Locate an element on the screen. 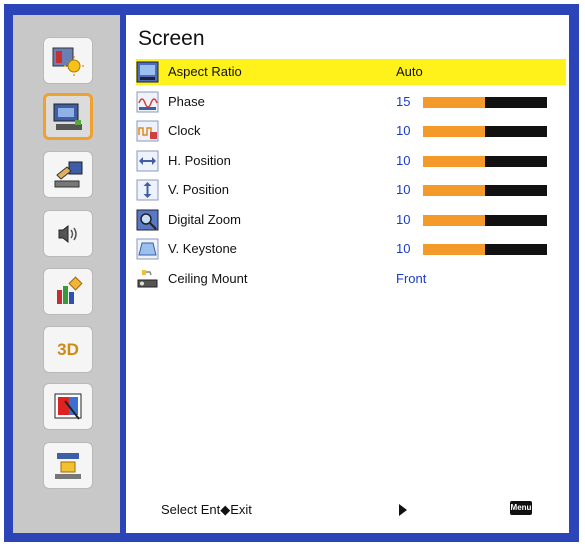 This screenshot has height=548, width=585. v-position-slider is located at coordinates (485, 190).